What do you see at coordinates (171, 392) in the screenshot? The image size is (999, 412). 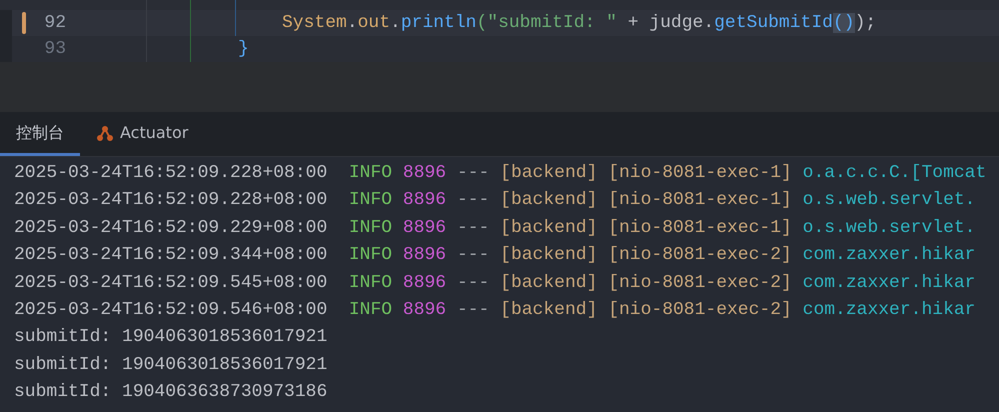 I see `log-line: submitId: 1904063638730973186` at bounding box center [171, 392].